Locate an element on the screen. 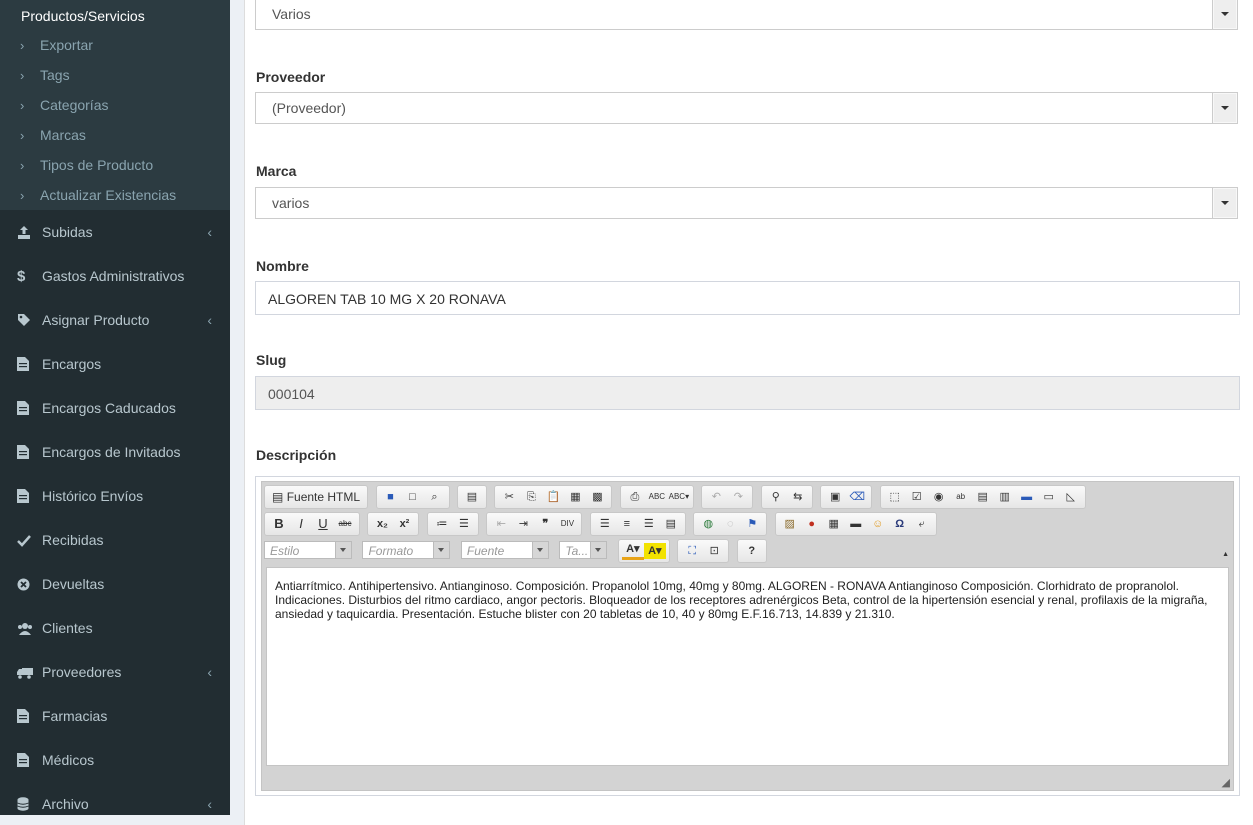 The image size is (1253, 825). print-icon: ⎙ is located at coordinates (635, 497).